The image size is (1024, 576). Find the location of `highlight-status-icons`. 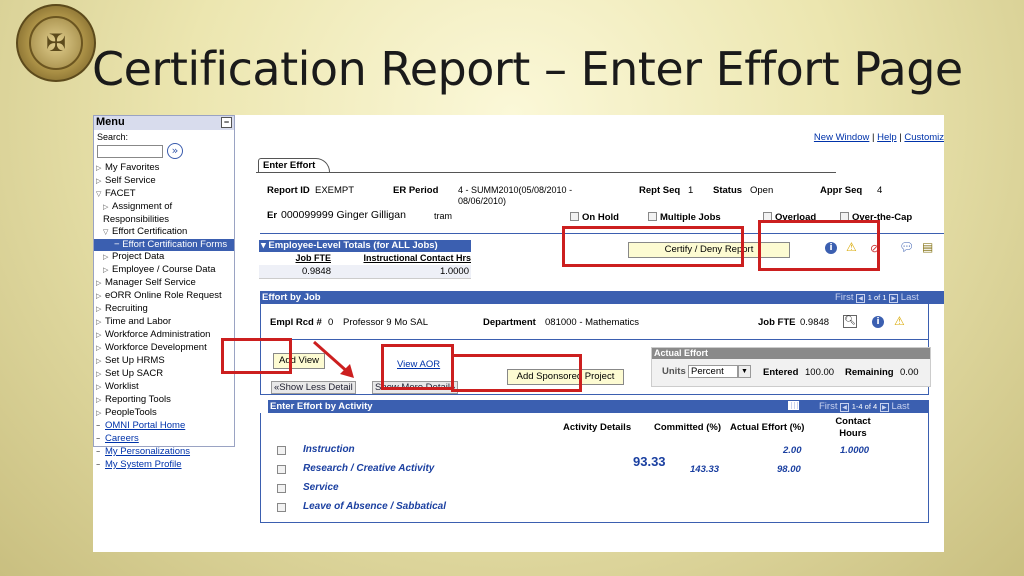

highlight-status-icons is located at coordinates (819, 245).